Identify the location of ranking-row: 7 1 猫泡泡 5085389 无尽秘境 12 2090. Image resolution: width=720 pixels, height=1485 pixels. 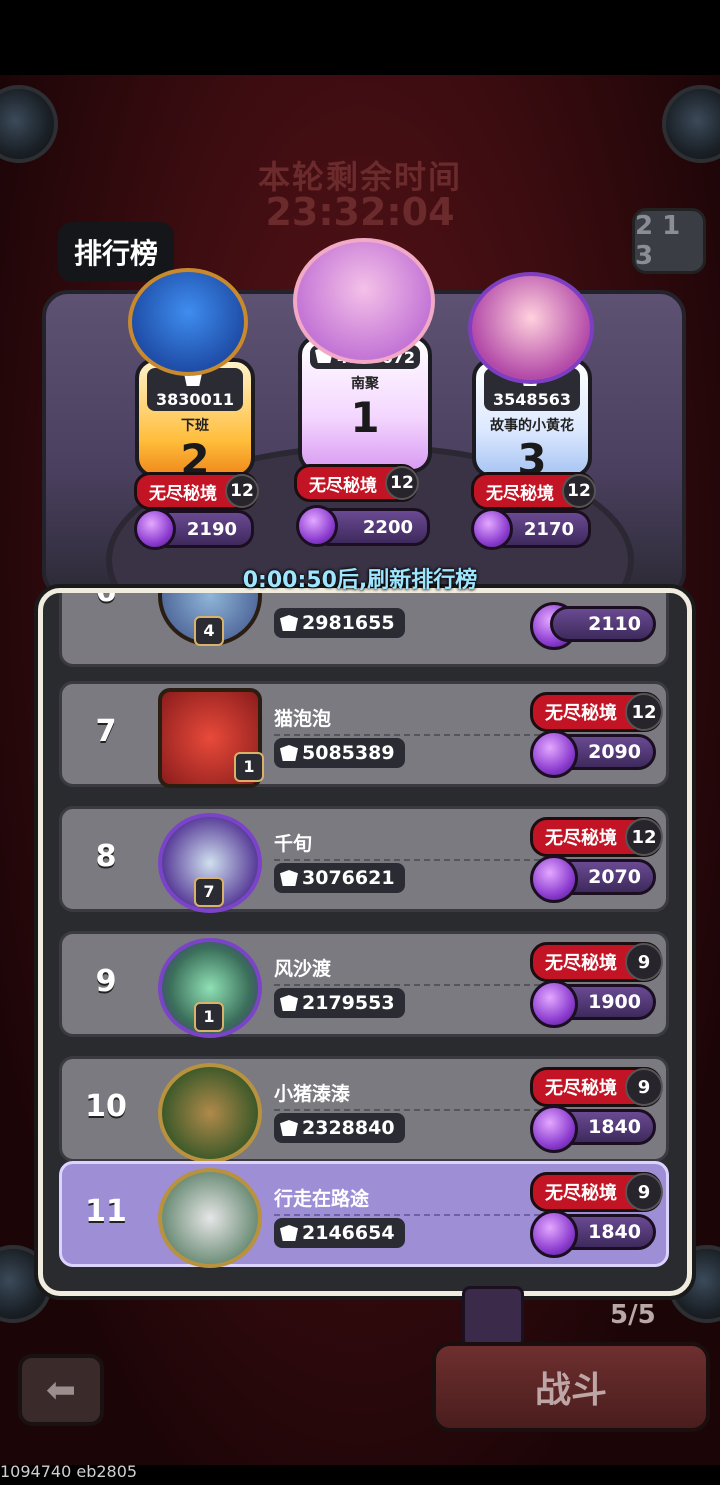
(364, 734).